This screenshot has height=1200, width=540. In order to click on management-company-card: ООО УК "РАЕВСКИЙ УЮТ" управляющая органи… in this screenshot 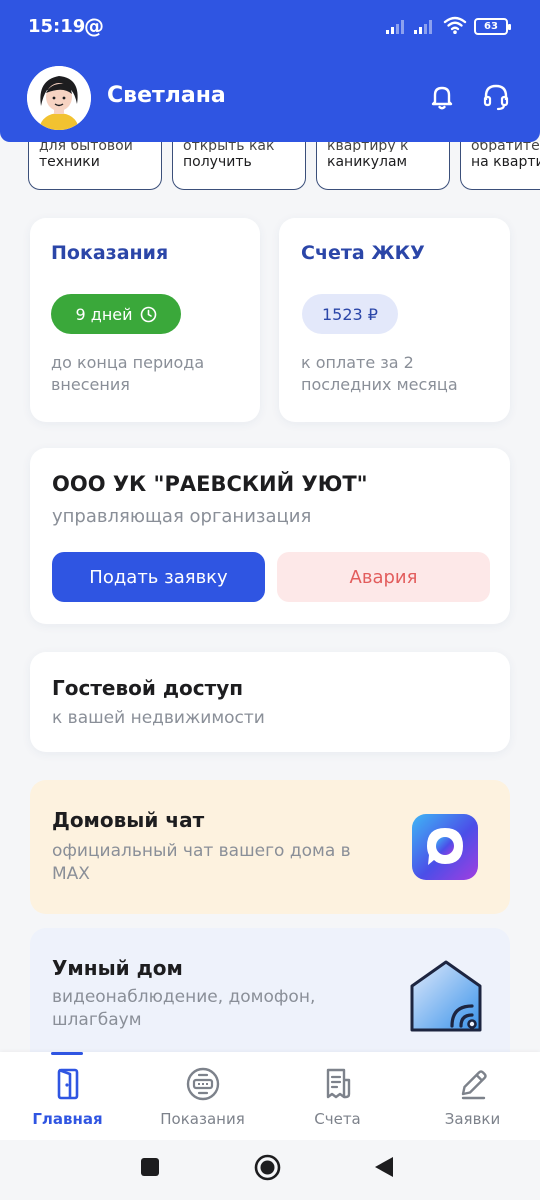, I will do `click(270, 536)`.